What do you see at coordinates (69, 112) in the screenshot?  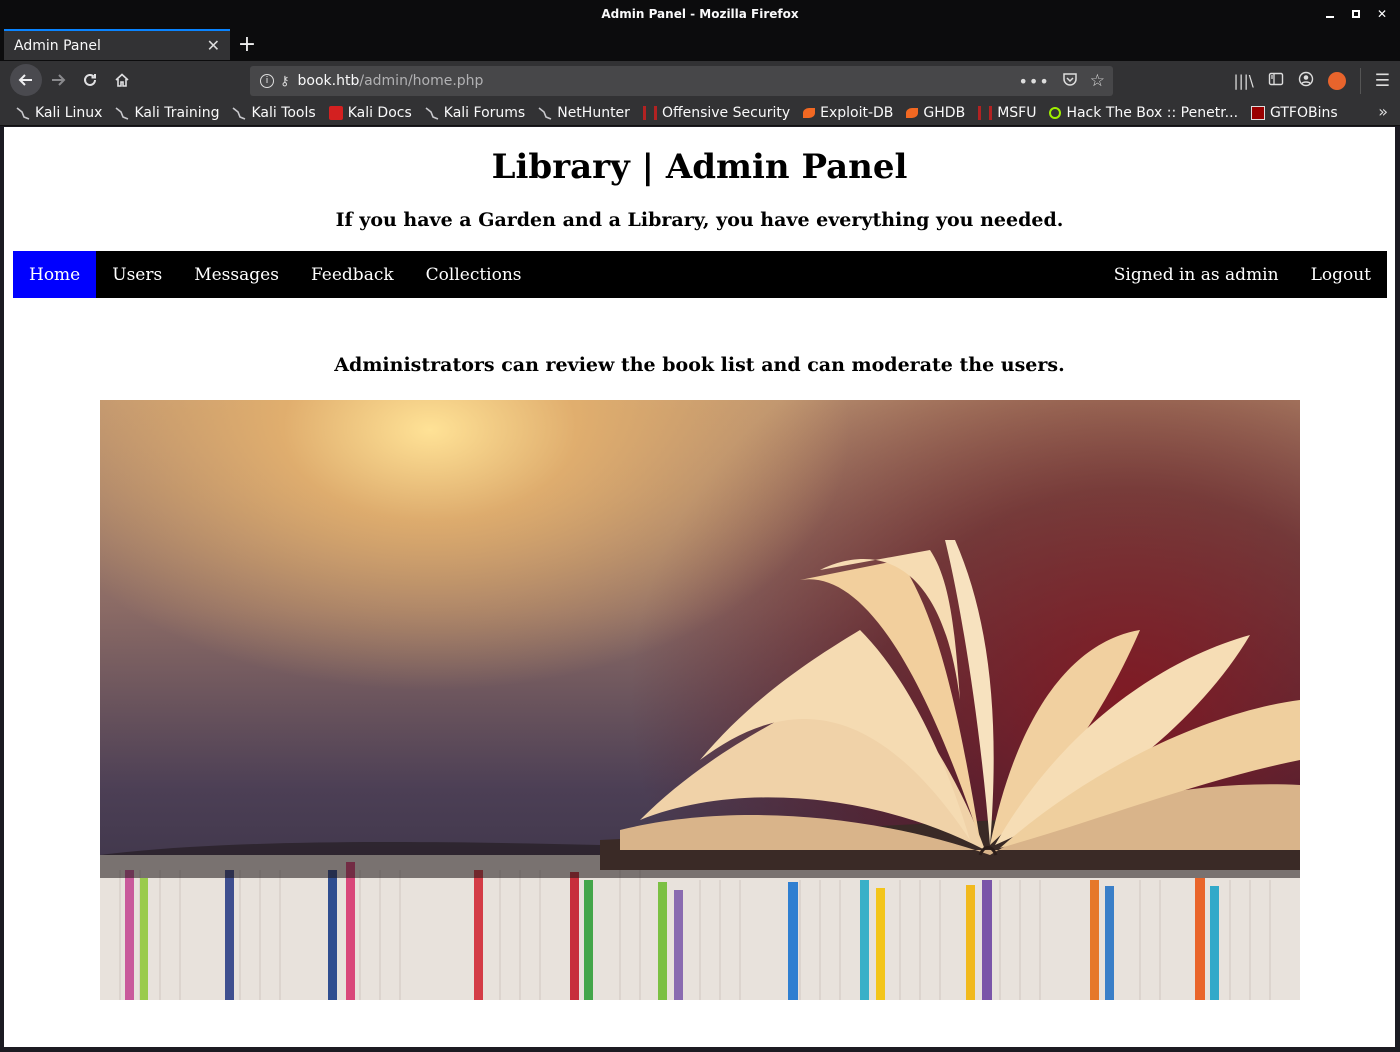 I see `bookmark-label: Kali Linux` at bounding box center [69, 112].